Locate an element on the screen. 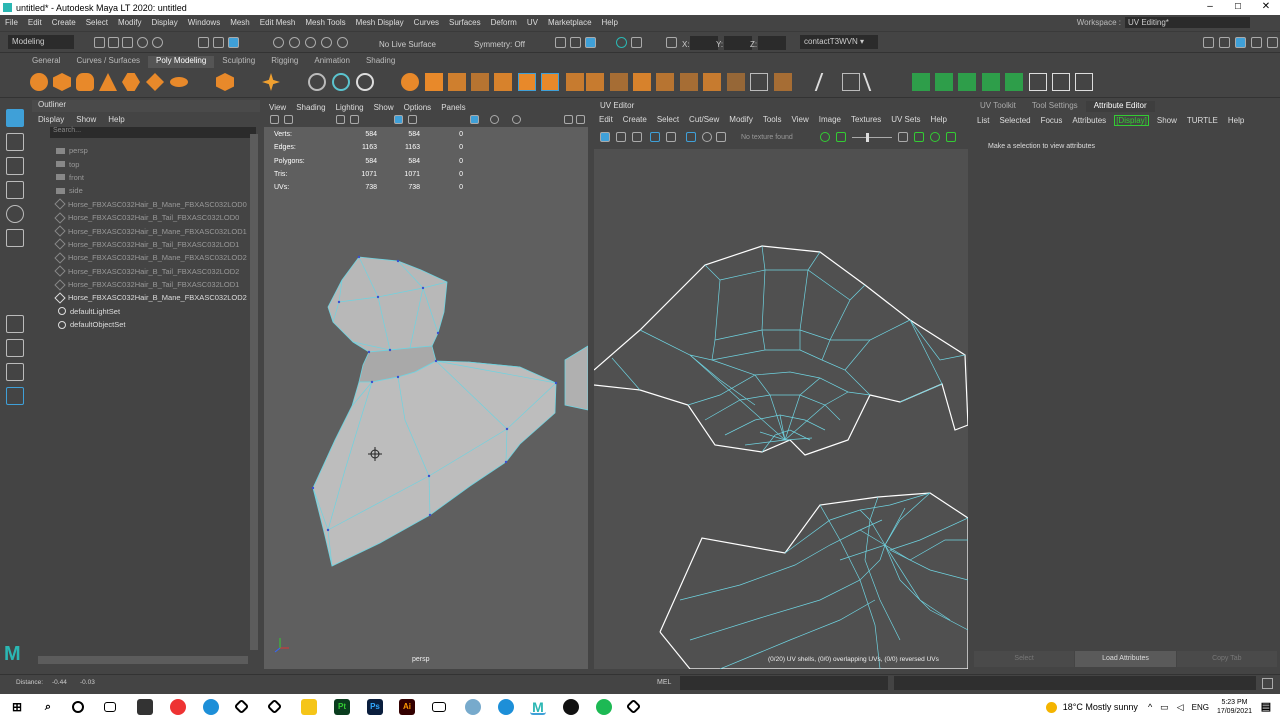 This screenshot has height=720, width=1280. mode-dropdown: Modeling is located at coordinates (41, 42).